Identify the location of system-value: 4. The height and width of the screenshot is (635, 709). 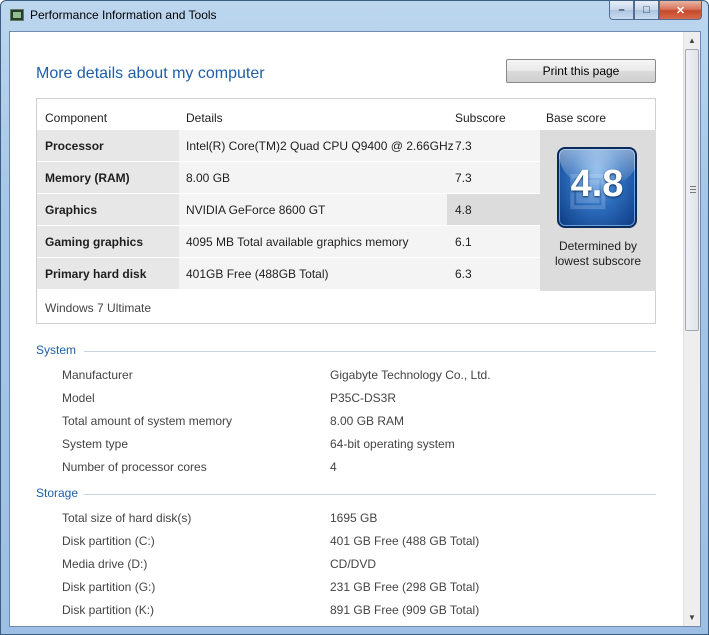
(333, 467).